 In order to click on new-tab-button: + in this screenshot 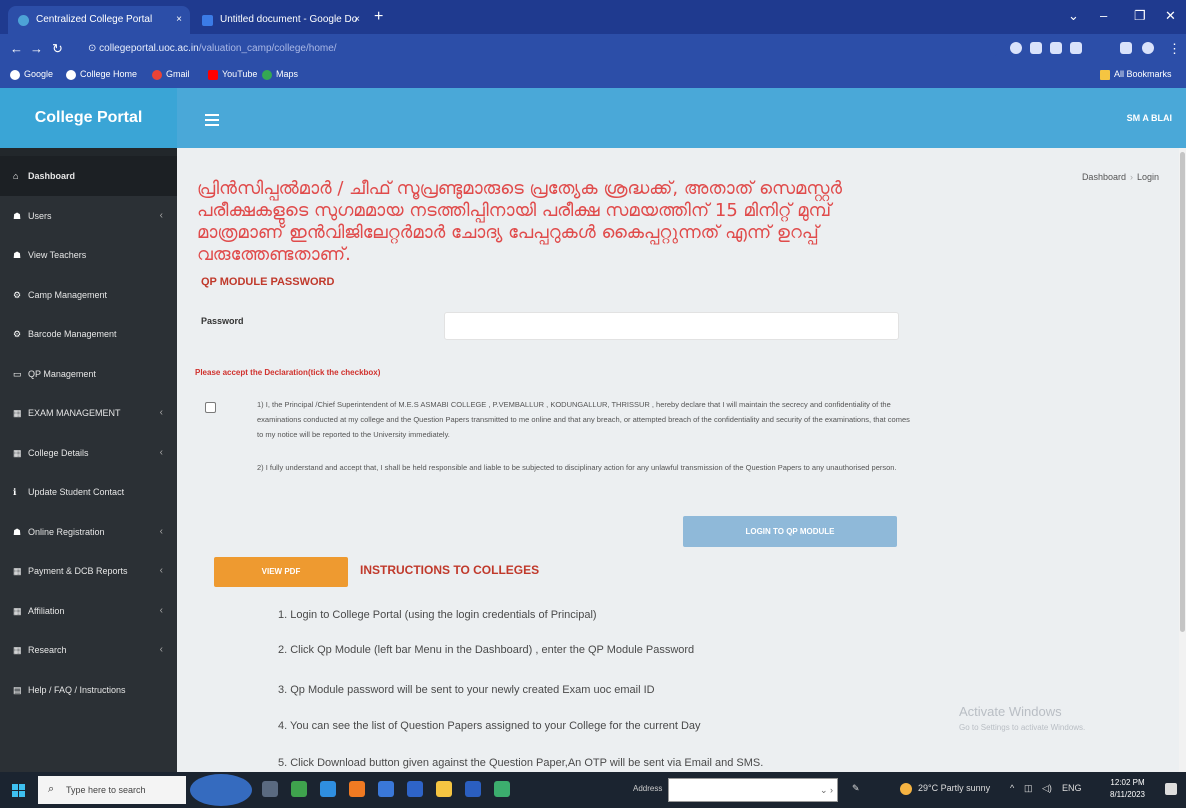, I will do `click(378, 17)`.